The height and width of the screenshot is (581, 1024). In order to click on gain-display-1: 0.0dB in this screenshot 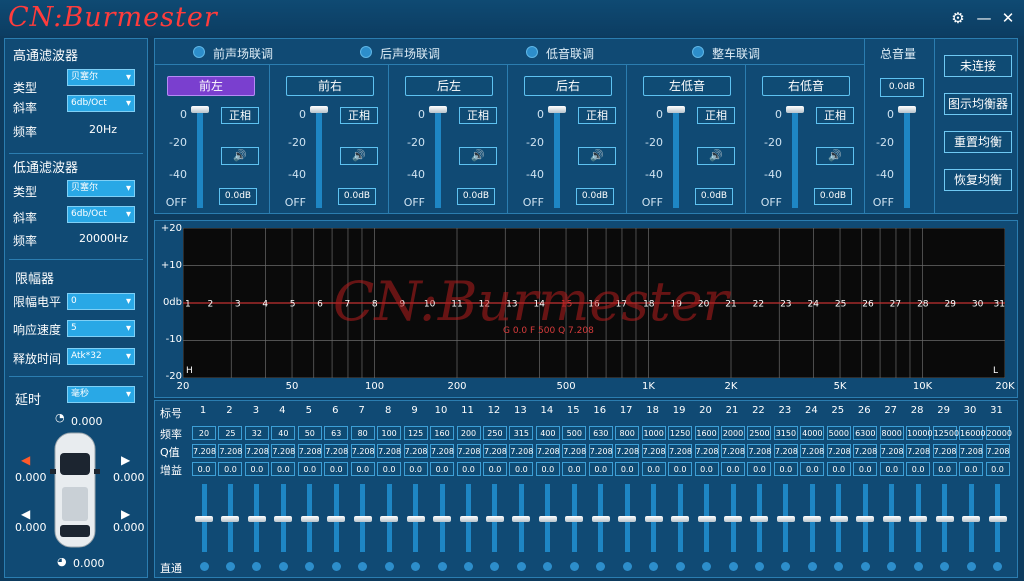, I will do `click(238, 196)`.